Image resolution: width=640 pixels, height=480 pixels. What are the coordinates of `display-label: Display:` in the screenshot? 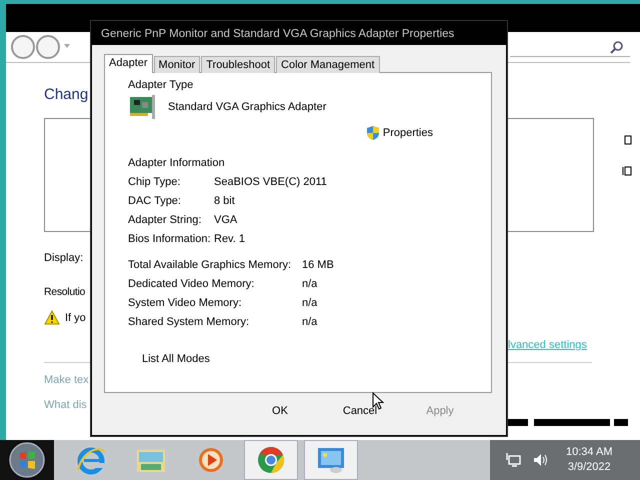 It's located at (64, 258).